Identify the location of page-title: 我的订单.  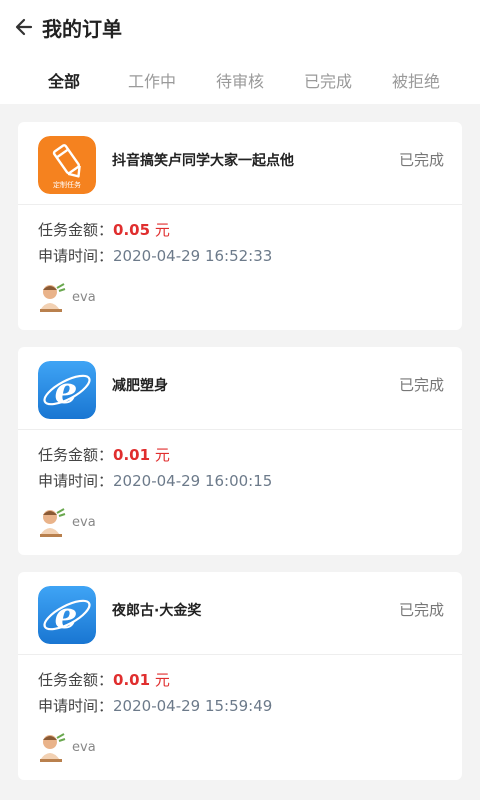
(82, 29).